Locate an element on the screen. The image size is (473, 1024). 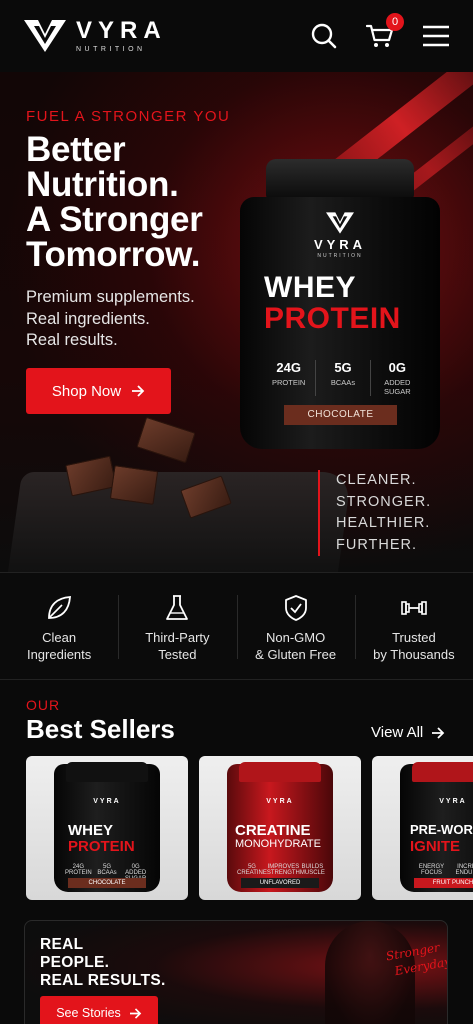
product-name-line2: PROTEIN is located at coordinates (332, 318).